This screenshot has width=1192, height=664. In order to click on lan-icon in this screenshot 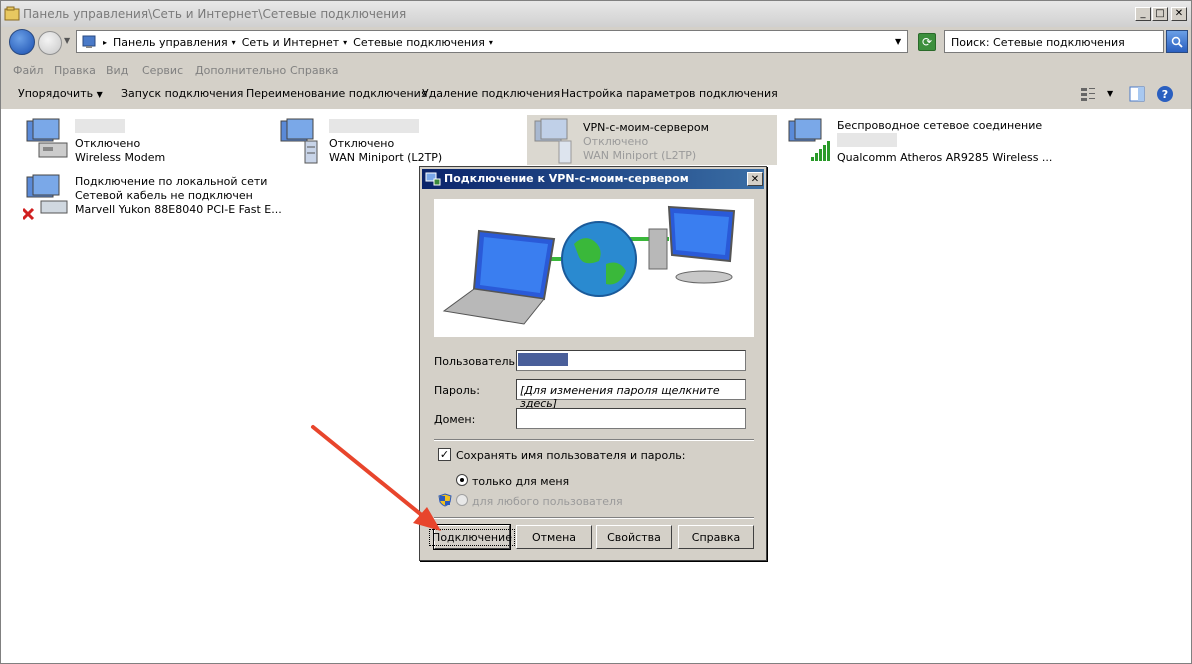, I will do `click(45, 197)`.